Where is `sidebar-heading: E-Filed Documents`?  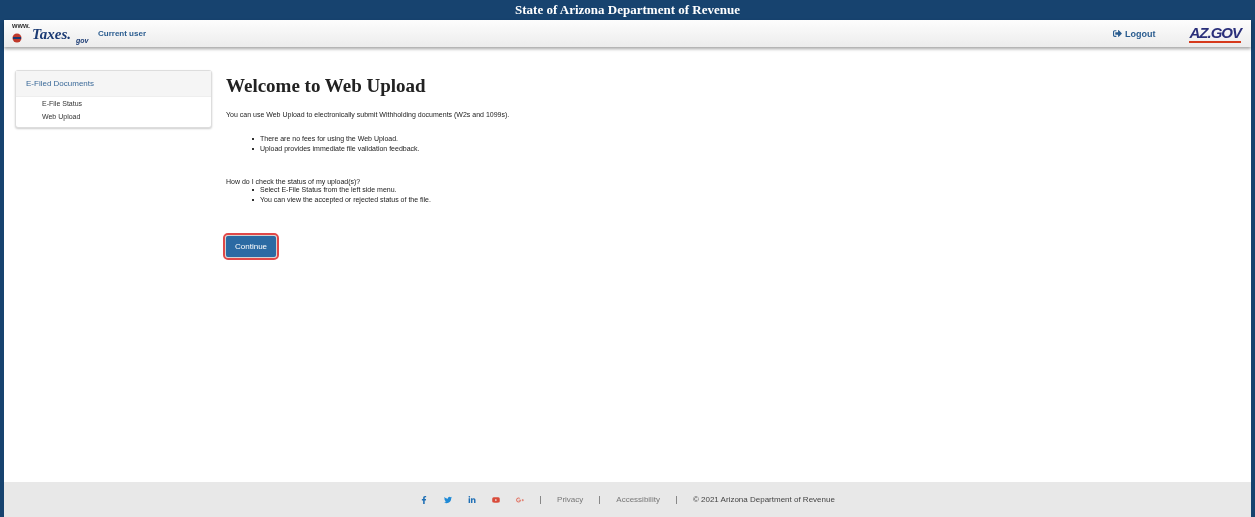 sidebar-heading: E-Filed Documents is located at coordinates (113, 84).